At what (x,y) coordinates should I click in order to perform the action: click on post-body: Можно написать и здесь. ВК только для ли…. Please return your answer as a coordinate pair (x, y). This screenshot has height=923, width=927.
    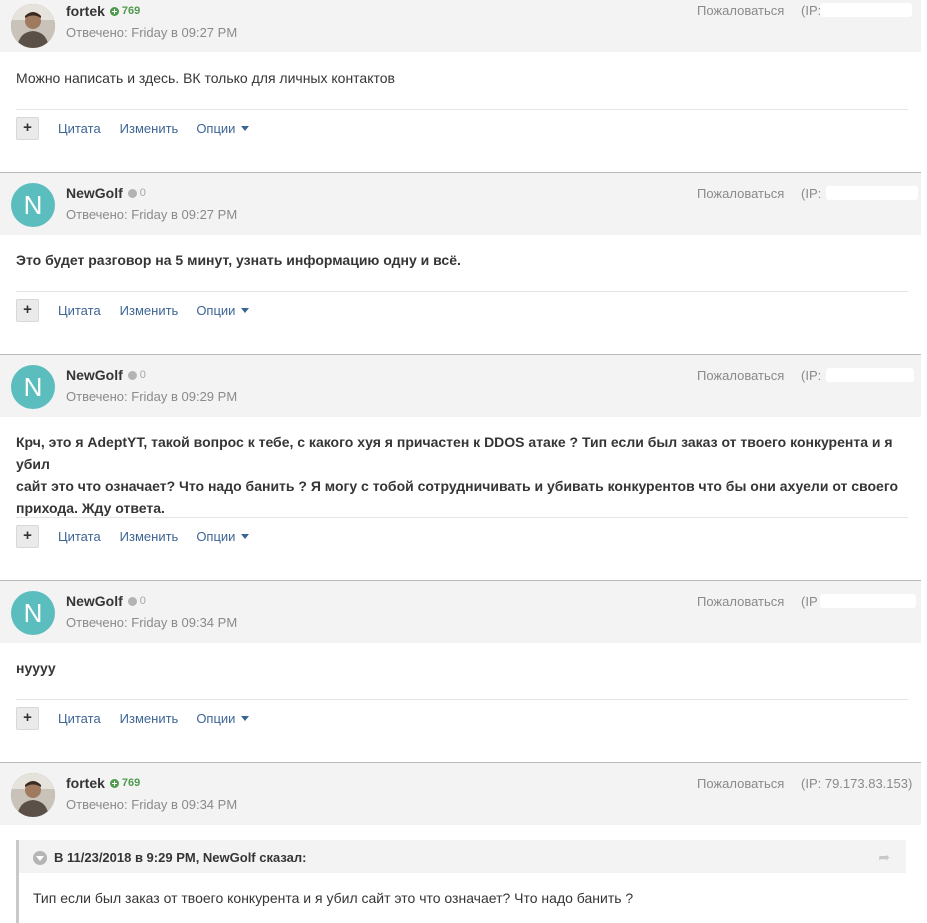
    Looking at the image, I should click on (460, 111).